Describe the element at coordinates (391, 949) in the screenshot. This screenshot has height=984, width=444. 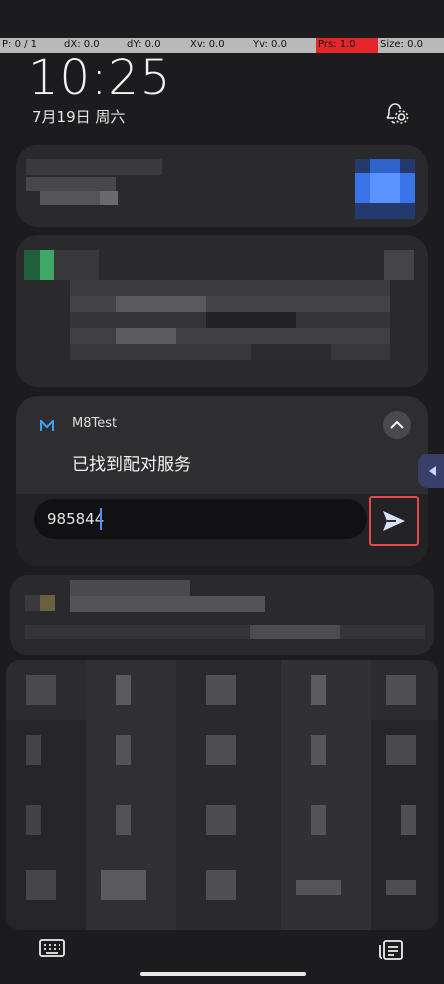
I see `notification-list-icon` at that location.